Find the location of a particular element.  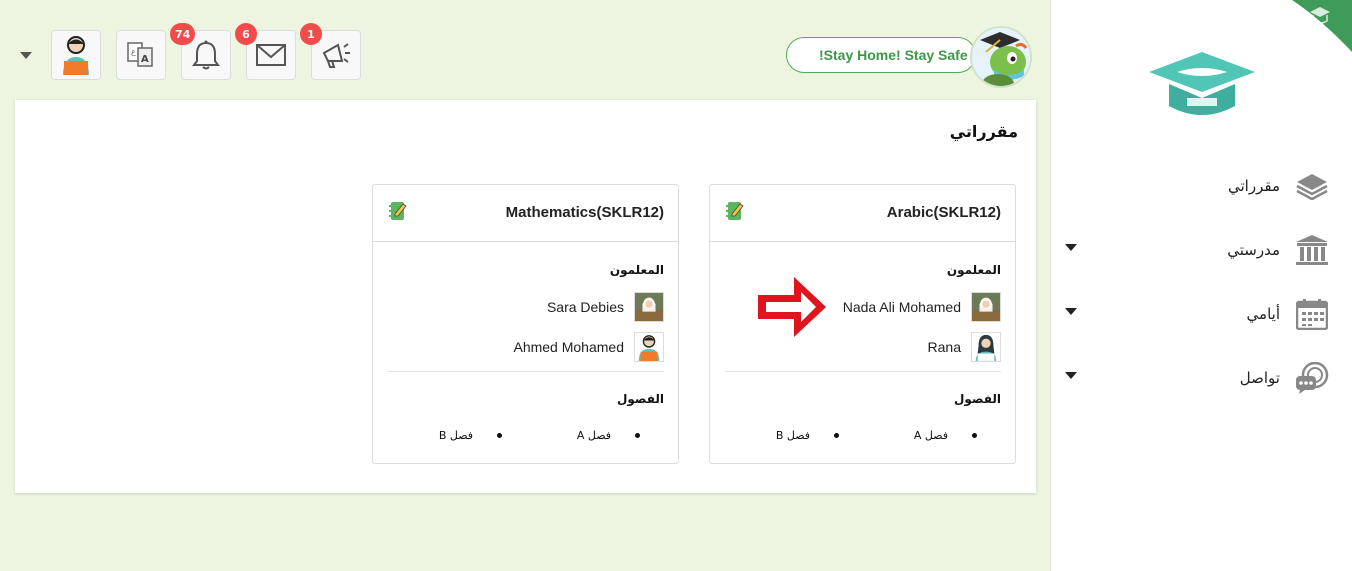

mascot-avatar is located at coordinates (1001, 57).